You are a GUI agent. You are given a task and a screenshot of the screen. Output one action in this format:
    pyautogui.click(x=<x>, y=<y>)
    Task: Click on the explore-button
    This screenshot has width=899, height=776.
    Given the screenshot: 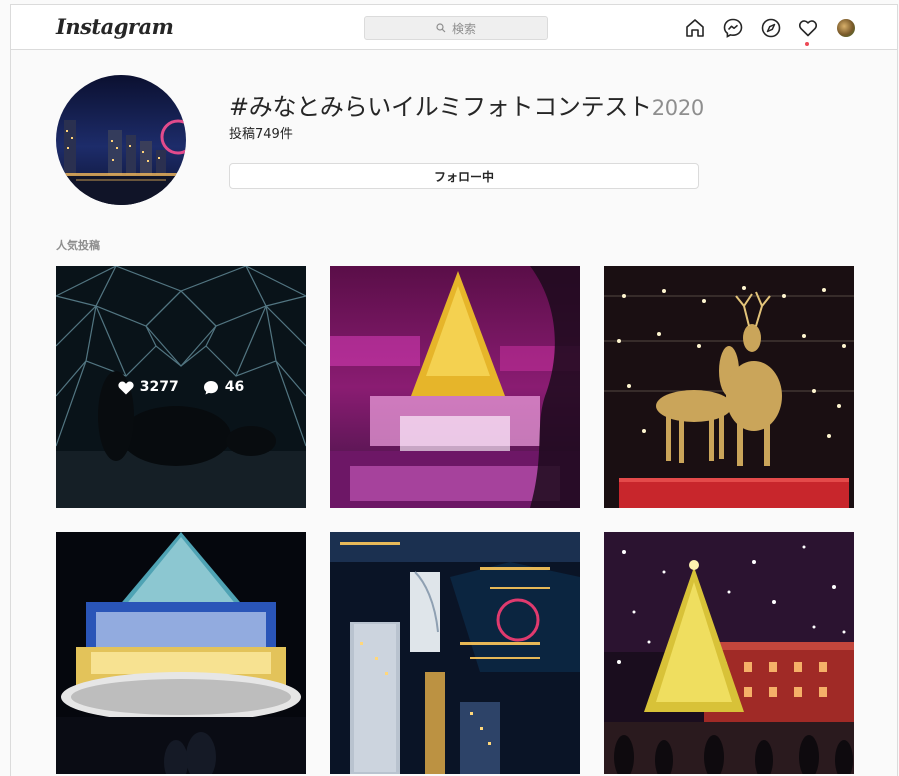 What is the action you would take?
    pyautogui.click(x=771, y=28)
    